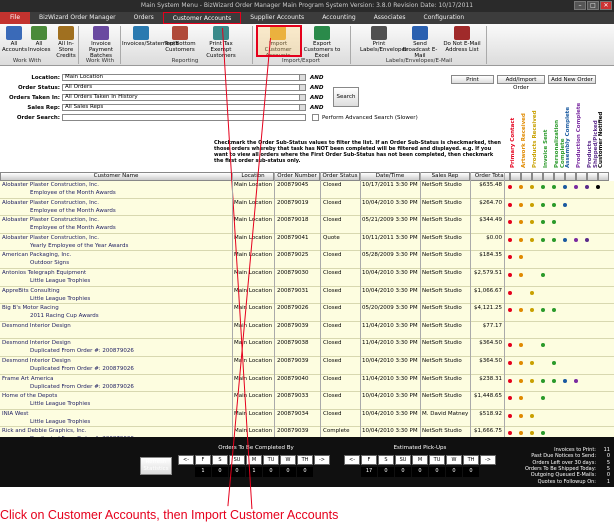 The width and height of the screenshot is (614, 527). What do you see at coordinates (472, 79) in the screenshot?
I see `print-button: Print` at bounding box center [472, 79].